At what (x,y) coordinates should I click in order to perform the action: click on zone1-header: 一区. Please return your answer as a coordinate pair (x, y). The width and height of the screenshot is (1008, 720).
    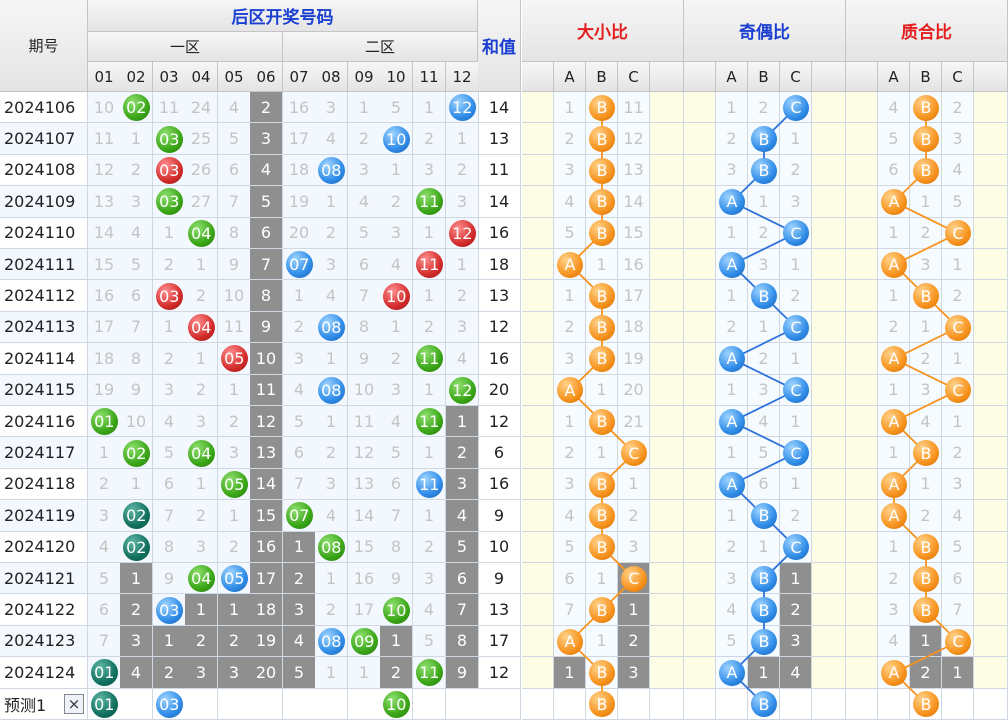
    Looking at the image, I should click on (185, 47).